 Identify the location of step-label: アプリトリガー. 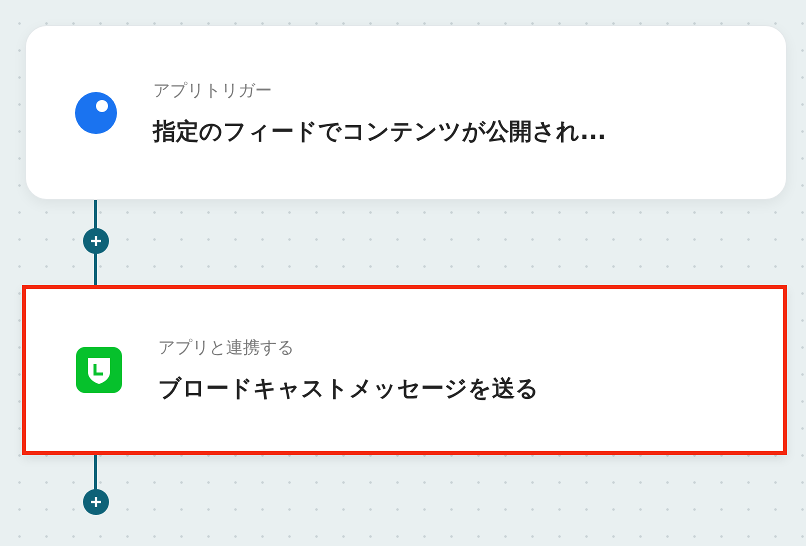
(213, 91).